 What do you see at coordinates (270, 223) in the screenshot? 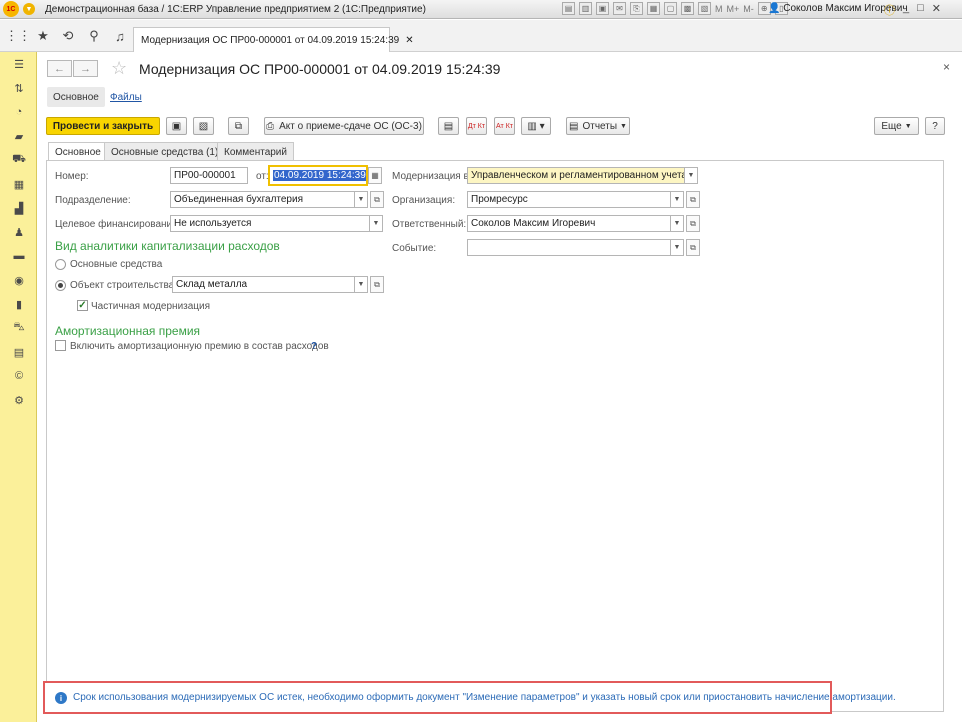
I see `financing-select: Не используется` at bounding box center [270, 223].